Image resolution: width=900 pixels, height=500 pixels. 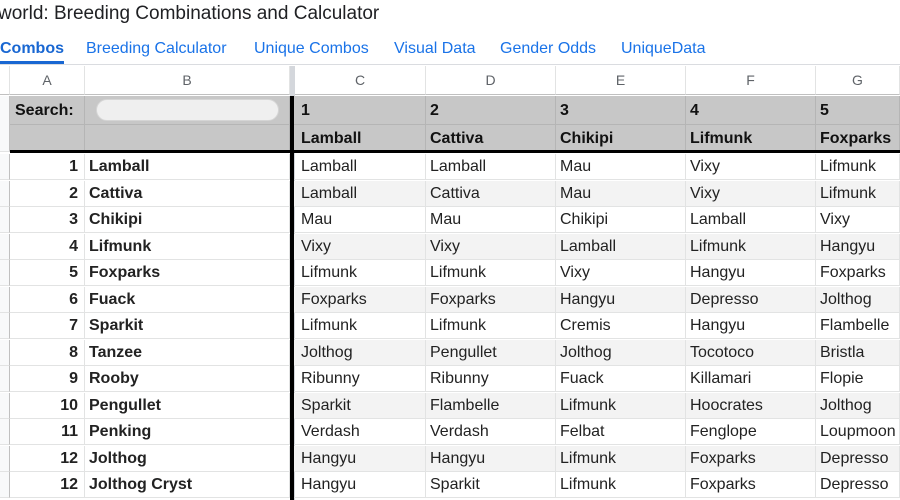 I want to click on offspring-cell: Felbat, so click(x=621, y=432).